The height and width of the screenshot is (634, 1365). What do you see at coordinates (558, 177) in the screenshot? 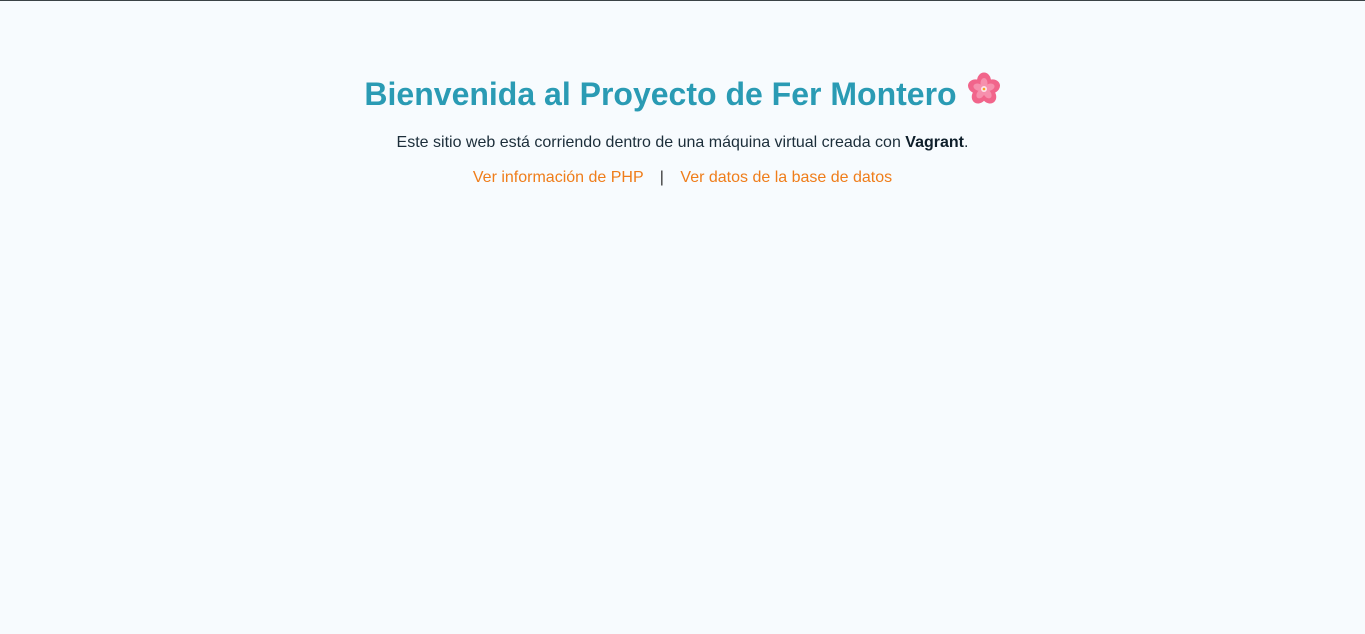
I see `php-info-link: Ver información de PHP` at bounding box center [558, 177].